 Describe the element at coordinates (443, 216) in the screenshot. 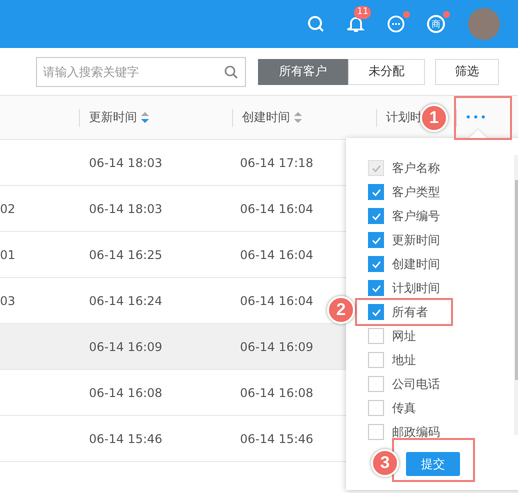

I see `column-option: 客户编号` at that location.